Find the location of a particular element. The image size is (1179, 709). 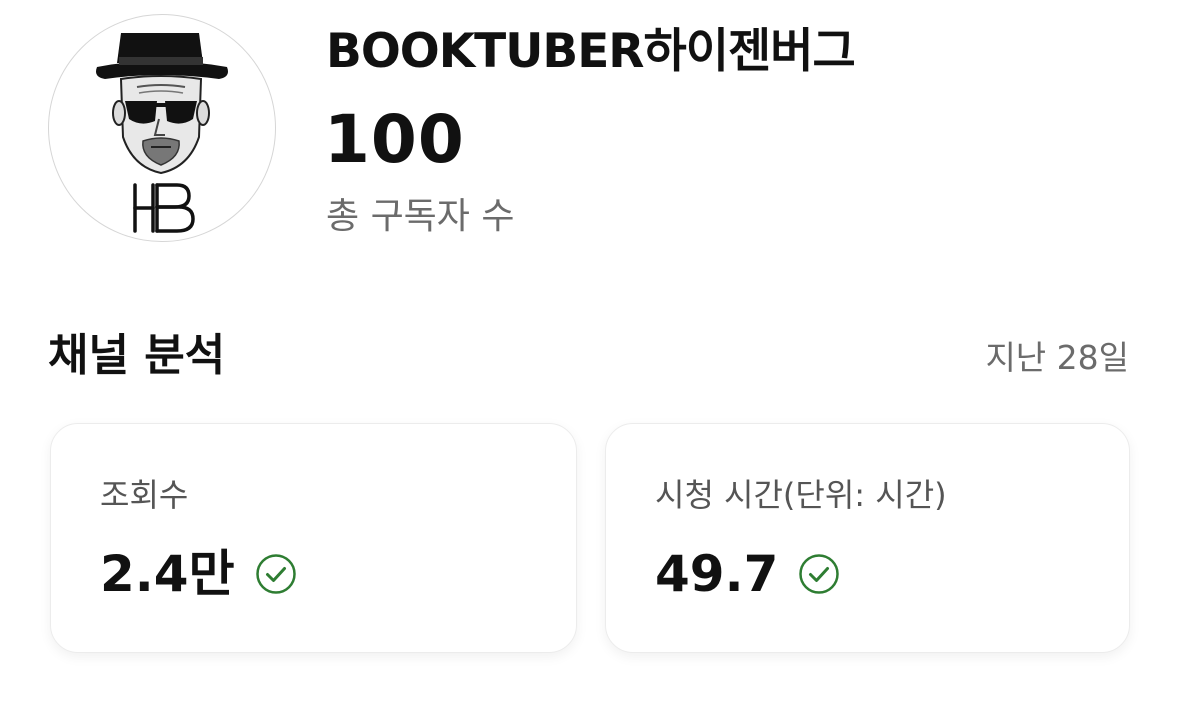

views-value: 2.4만 is located at coordinates (167, 574).